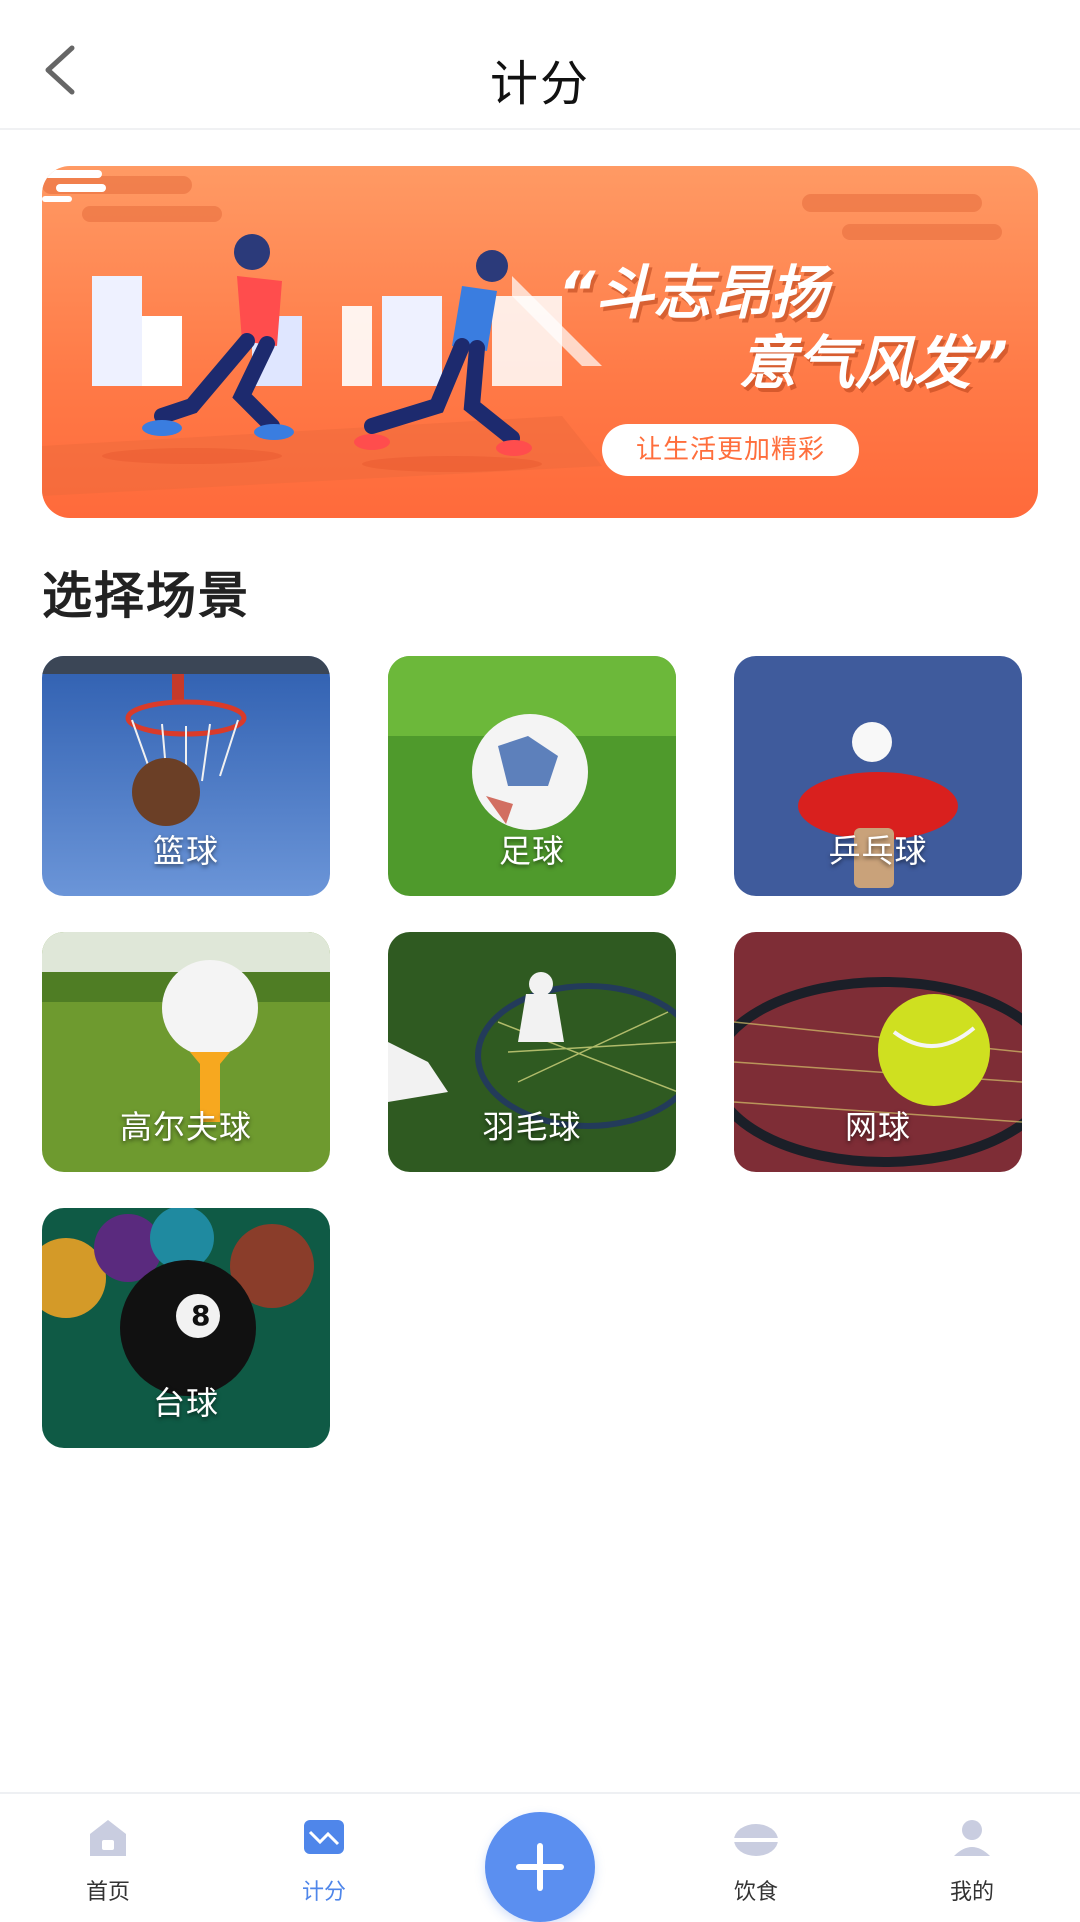  Describe the element at coordinates (773, 328) in the screenshot. I see `banner-slogan: “斗志昂扬 意气风发”` at that location.